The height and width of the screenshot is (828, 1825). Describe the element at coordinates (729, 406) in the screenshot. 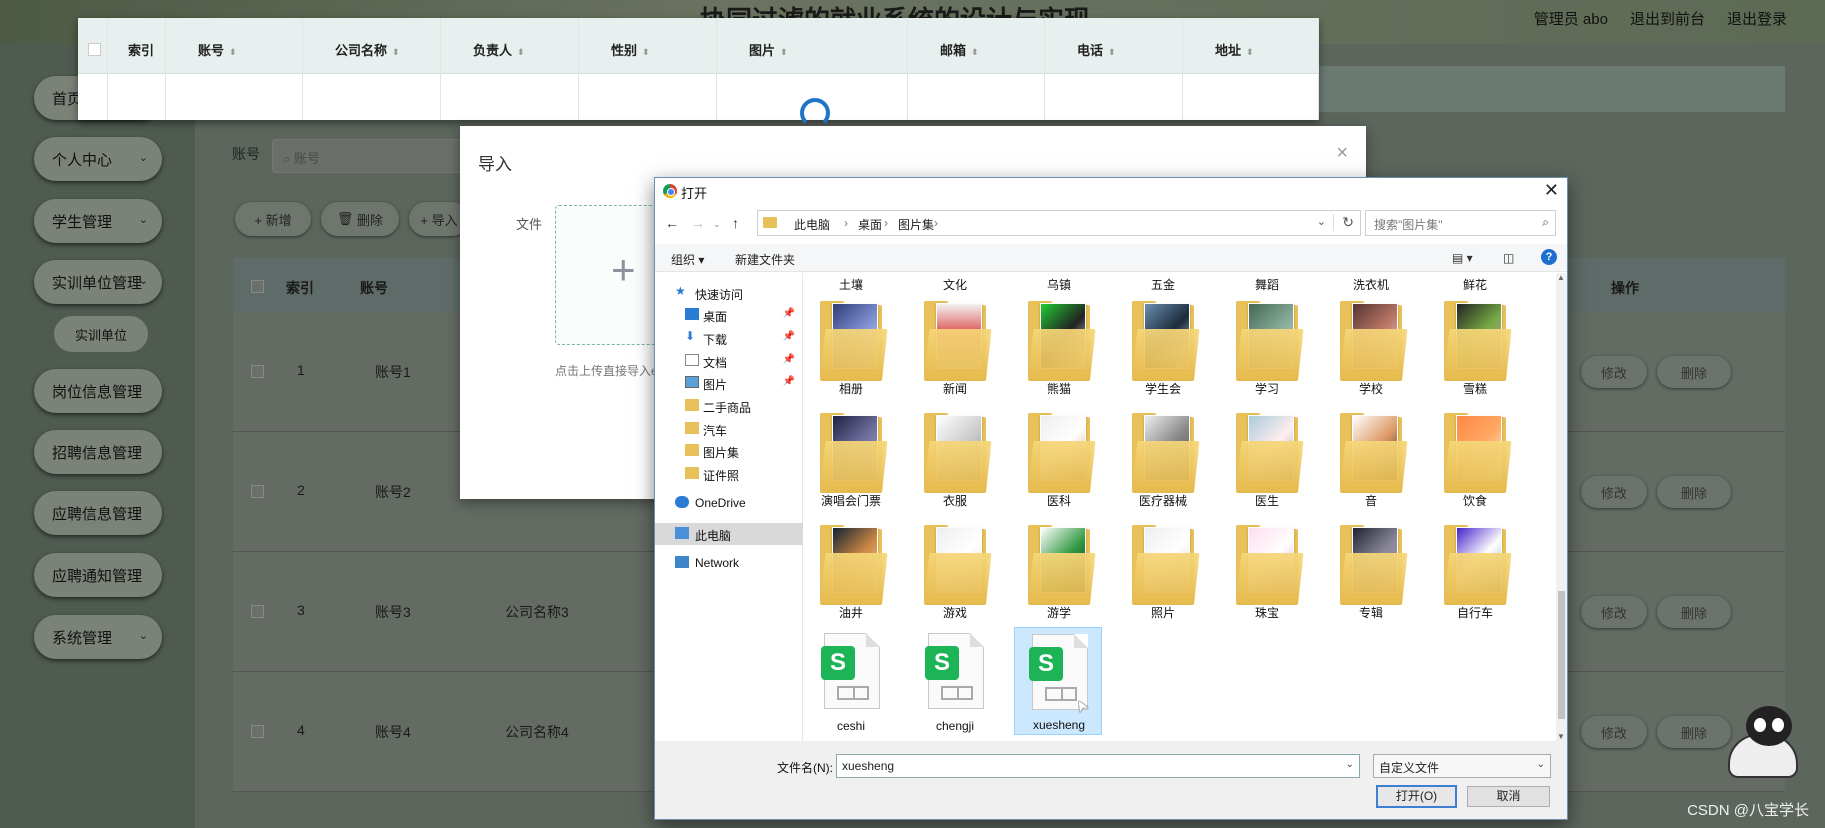

I see `nav-item: 二手商品` at that location.